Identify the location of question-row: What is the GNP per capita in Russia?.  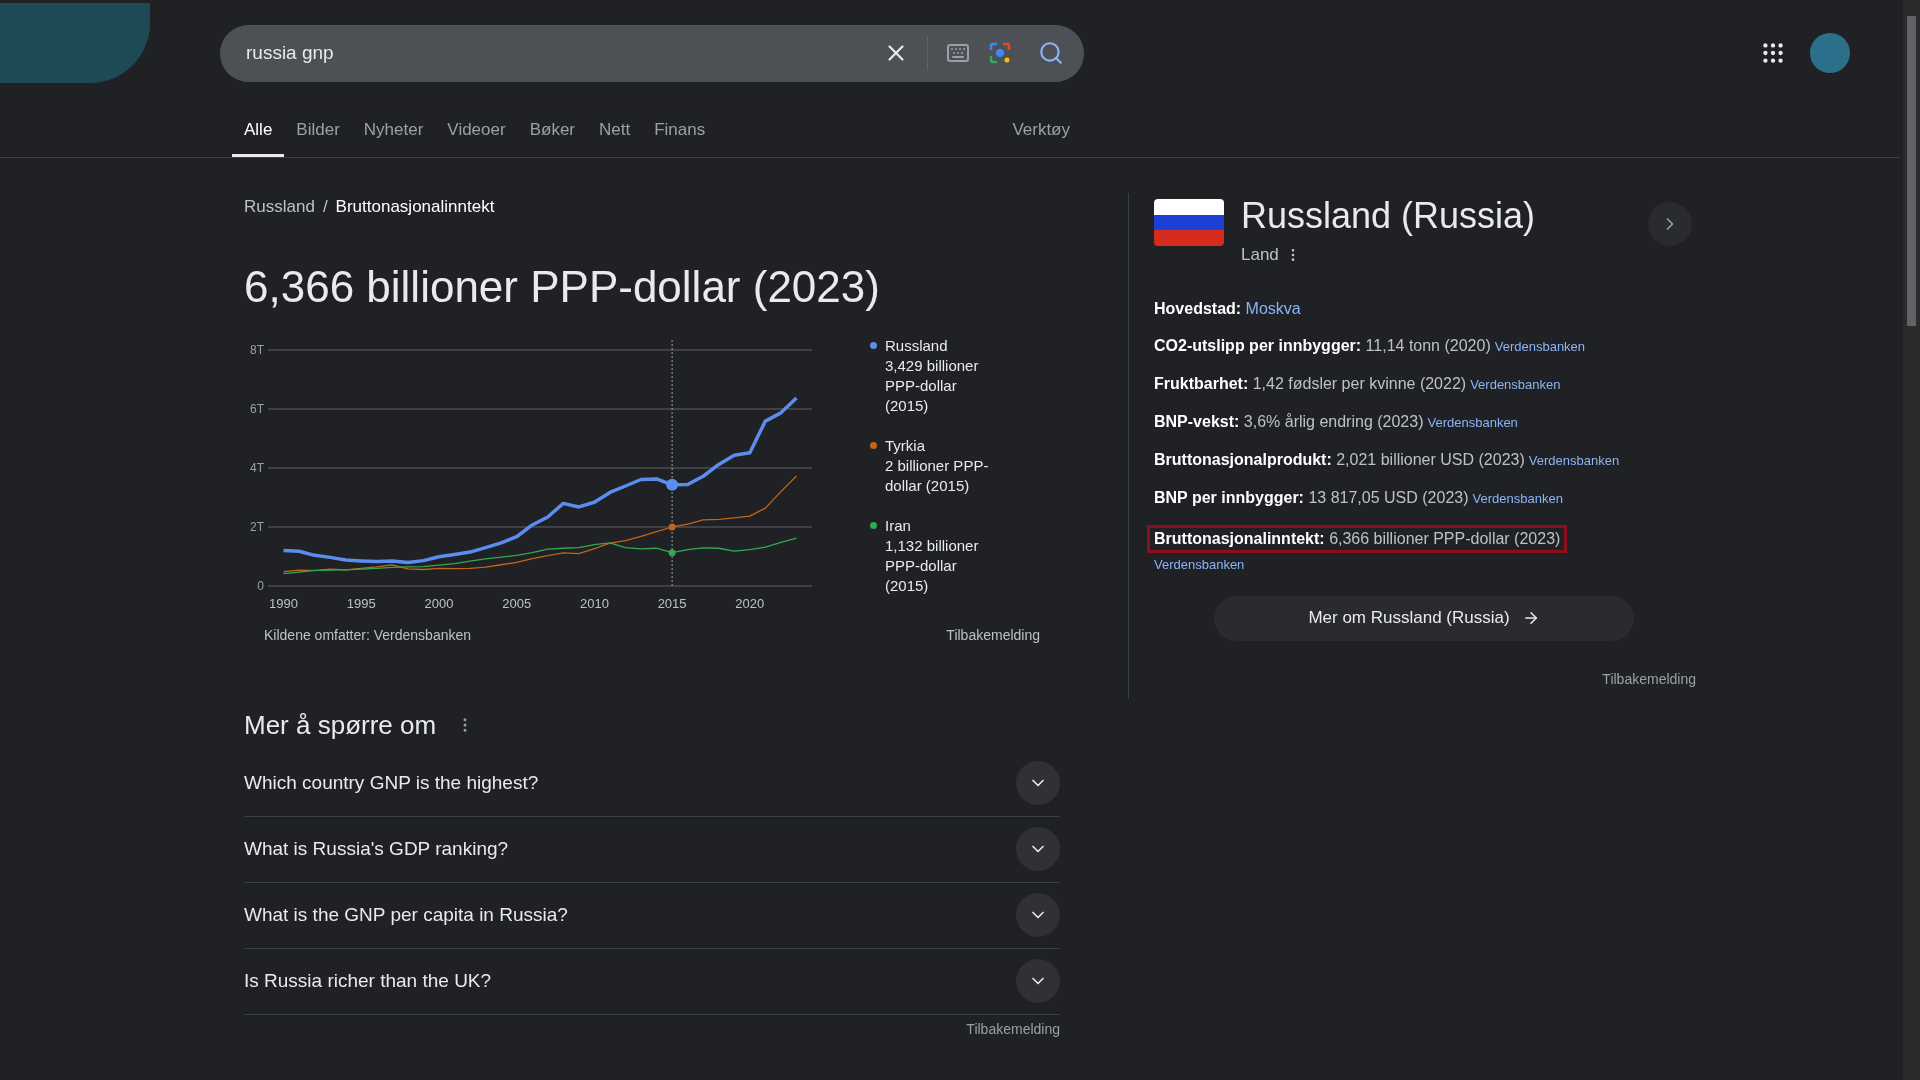
(652, 915).